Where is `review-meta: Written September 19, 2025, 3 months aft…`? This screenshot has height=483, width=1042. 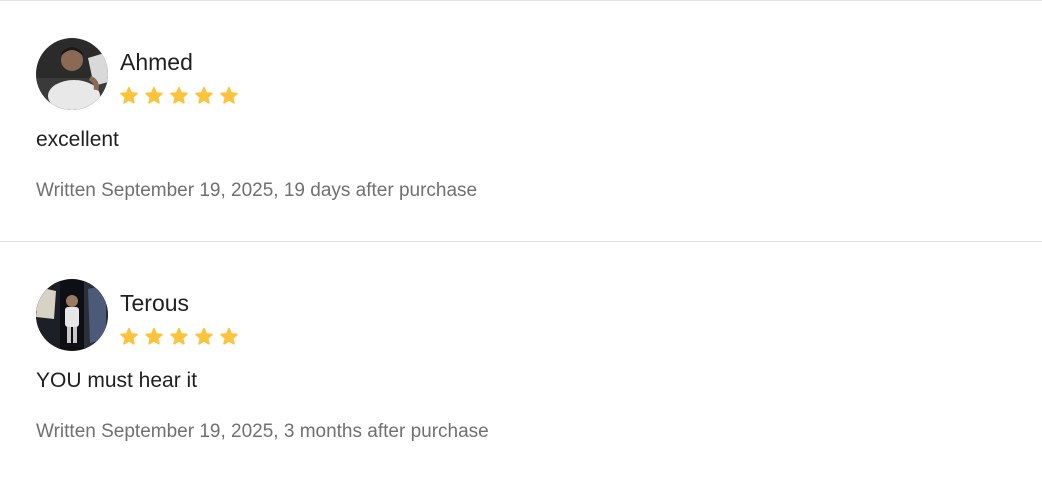 review-meta: Written September 19, 2025, 3 months aft… is located at coordinates (262, 431).